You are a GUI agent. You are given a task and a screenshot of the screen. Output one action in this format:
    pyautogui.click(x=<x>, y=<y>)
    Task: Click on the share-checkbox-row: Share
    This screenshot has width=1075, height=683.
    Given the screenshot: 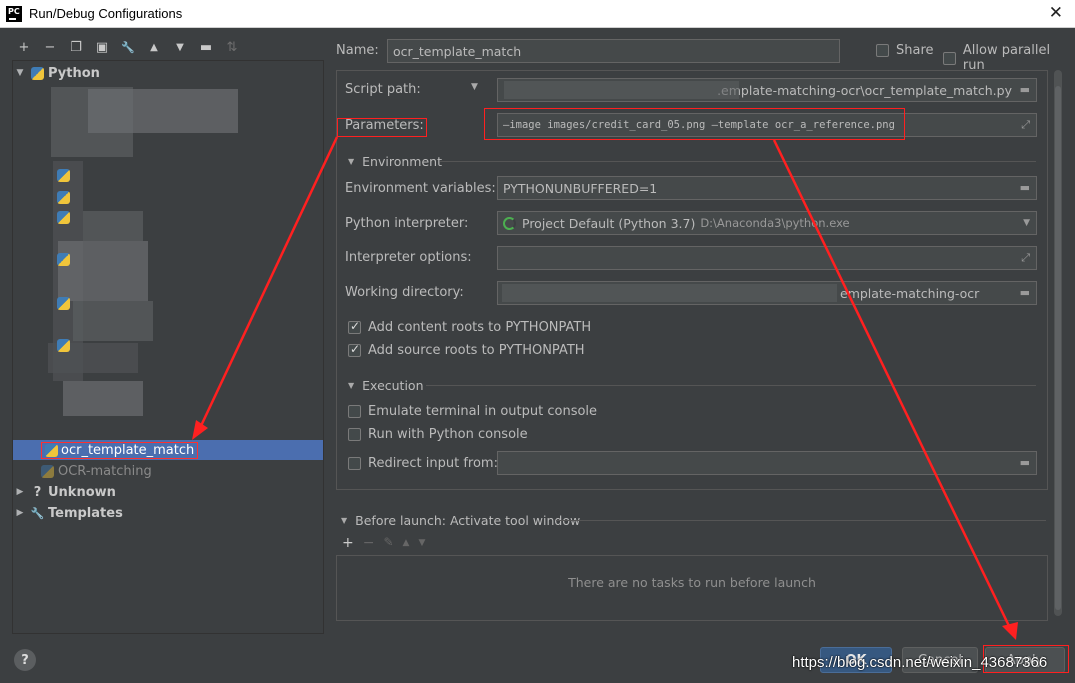 What is the action you would take?
    pyautogui.click(x=905, y=50)
    